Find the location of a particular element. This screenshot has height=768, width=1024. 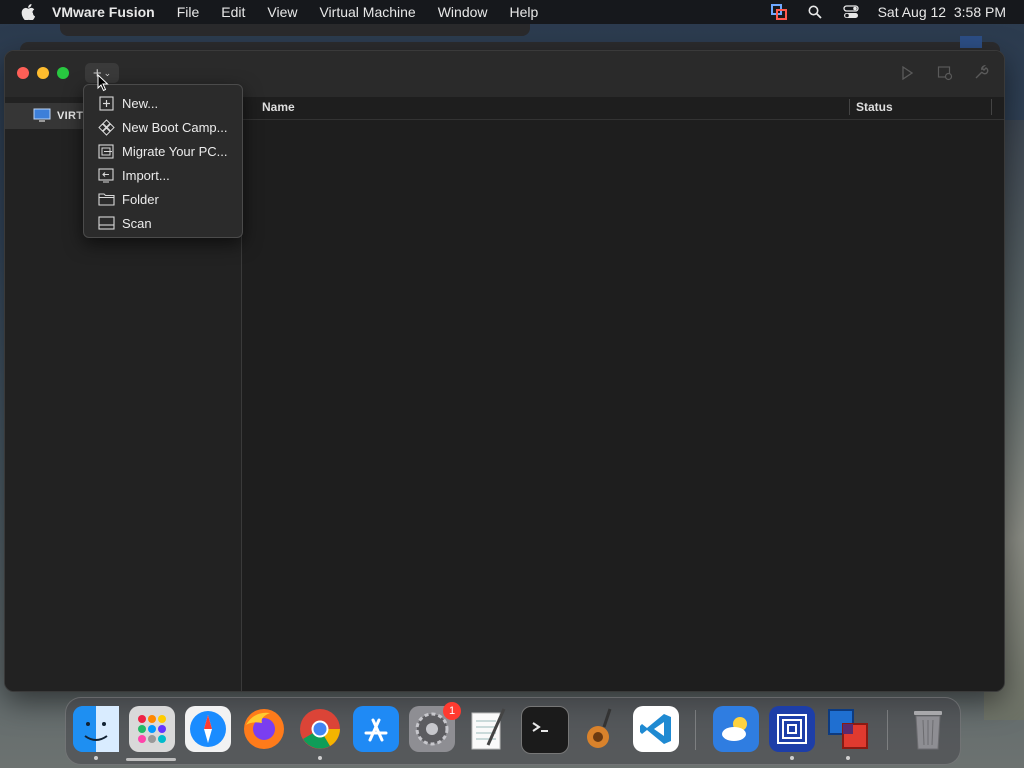

textedit-icon is located at coordinates (488, 729).